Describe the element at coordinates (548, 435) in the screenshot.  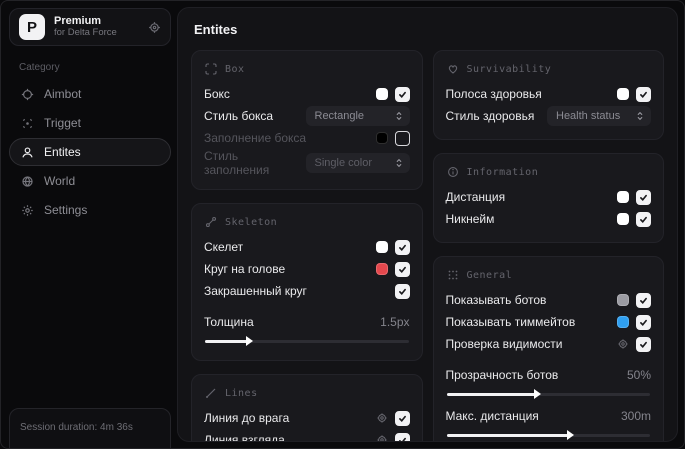
I see `max-distance-slider` at that location.